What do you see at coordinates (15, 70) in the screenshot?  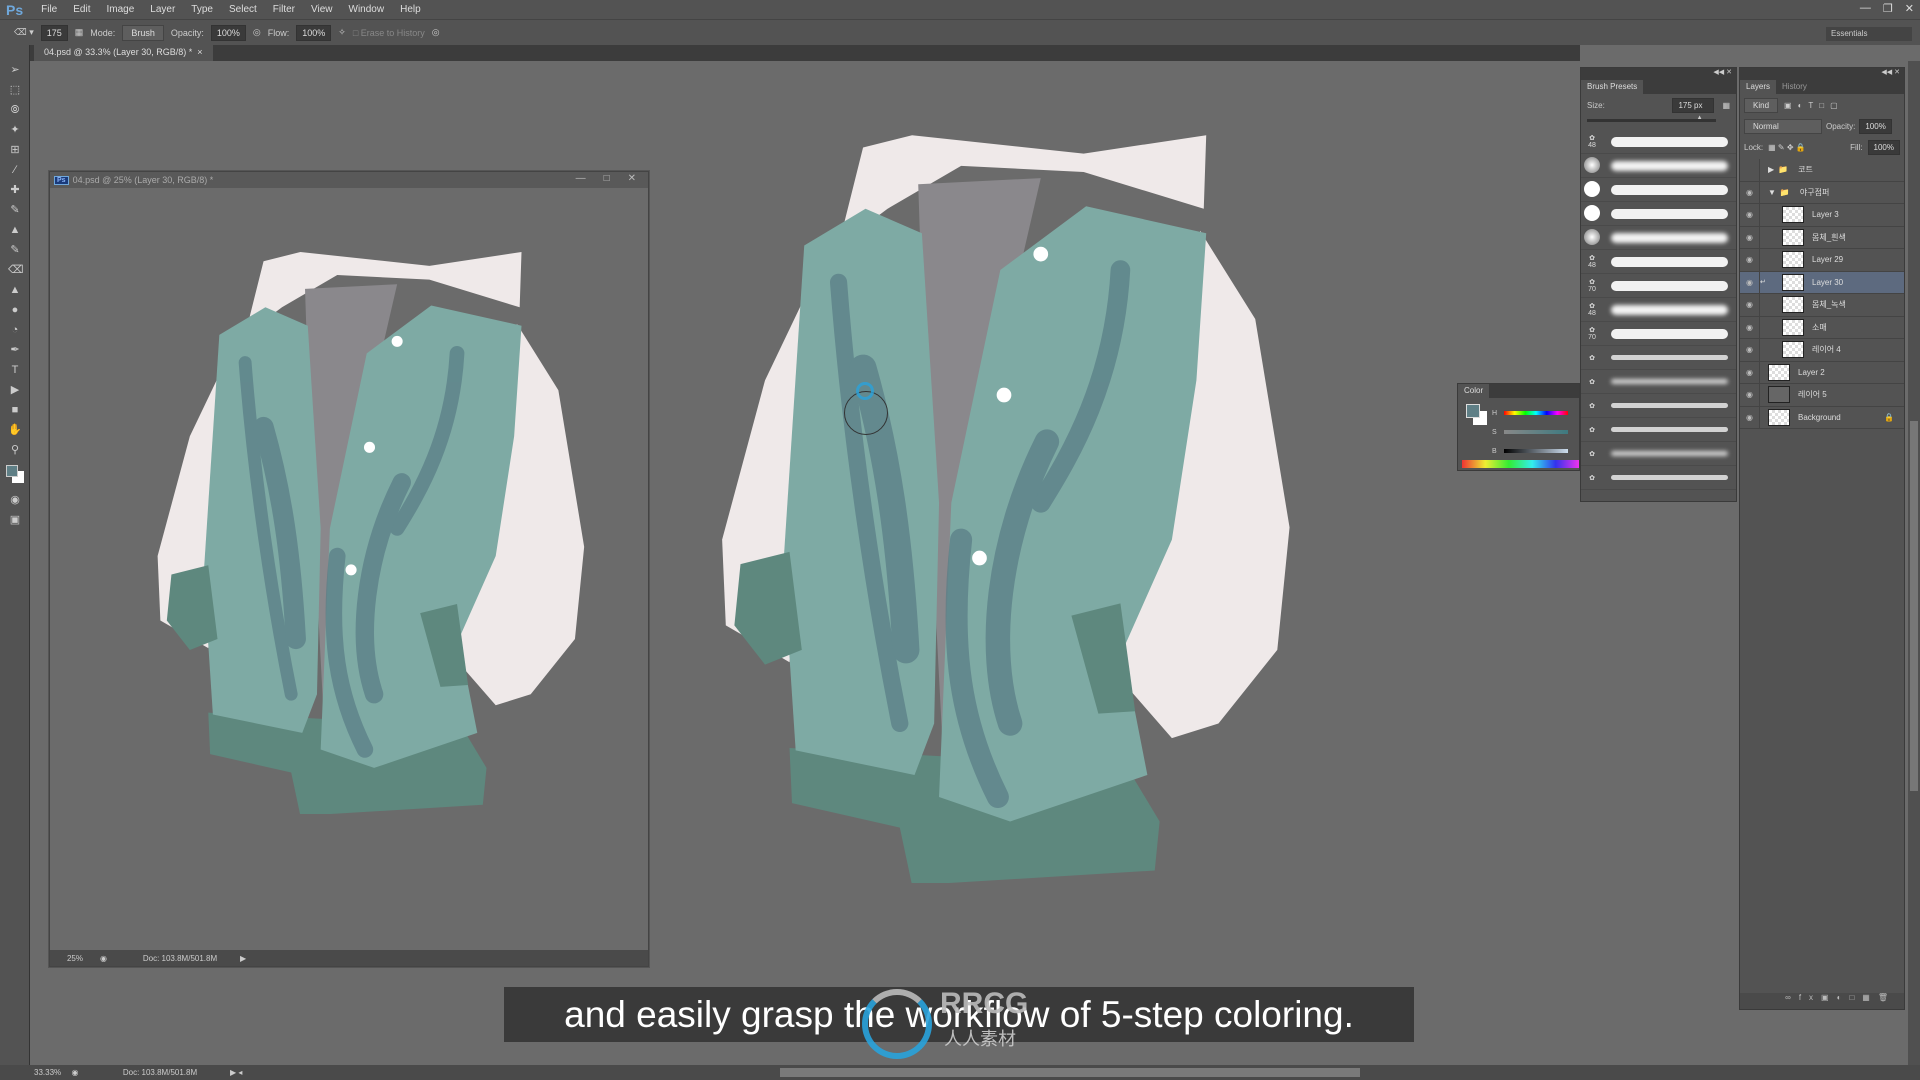 I see `move-tool-icon: ➢` at bounding box center [15, 70].